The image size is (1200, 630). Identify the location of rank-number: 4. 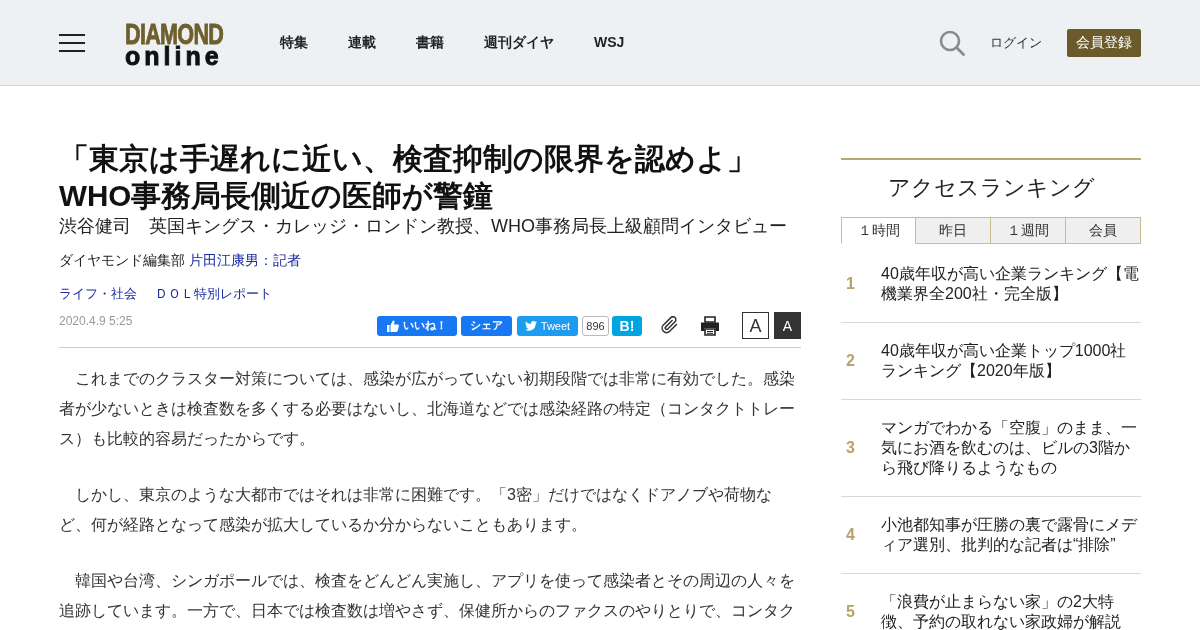
(850, 535).